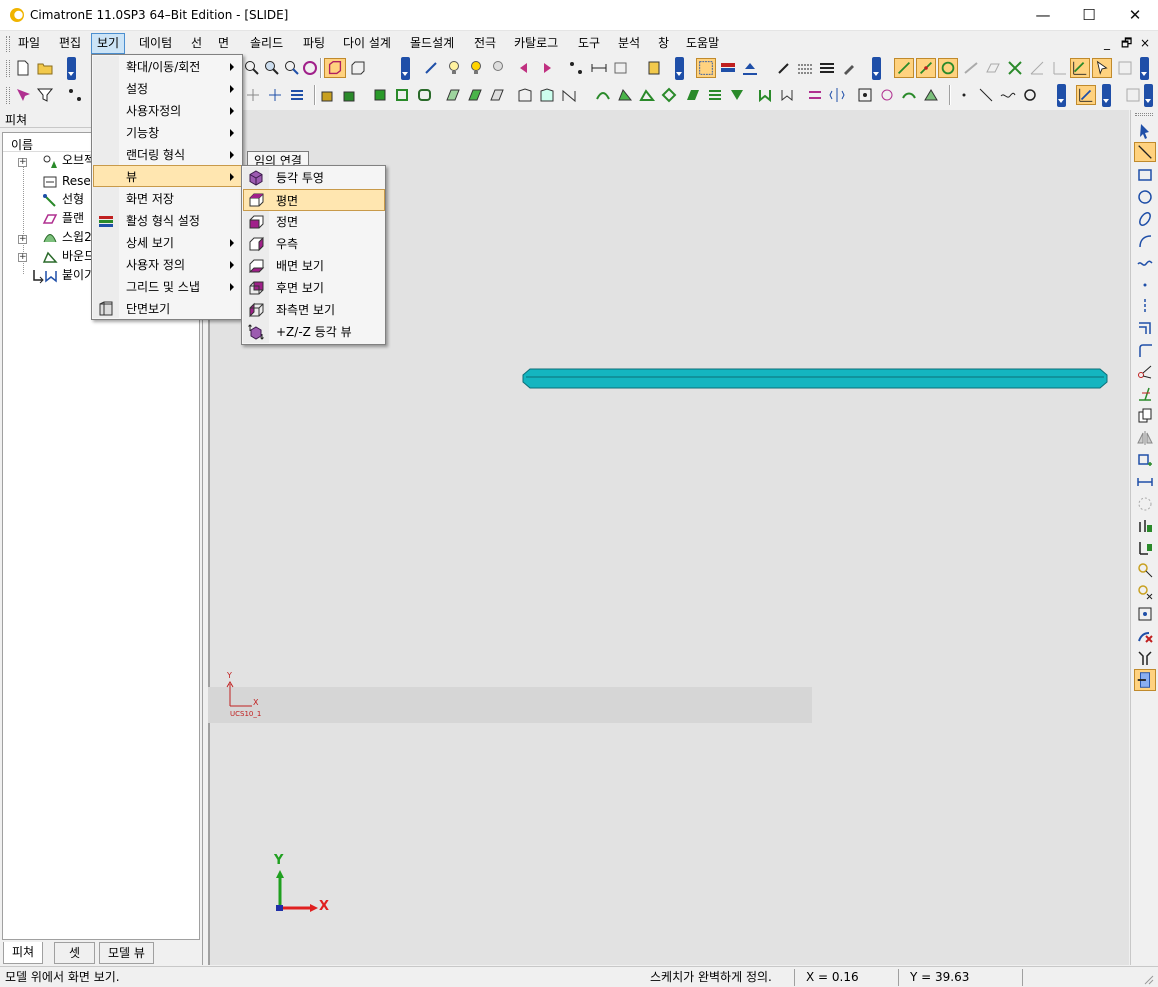  I want to click on point-grid-icon, so click(865, 95).